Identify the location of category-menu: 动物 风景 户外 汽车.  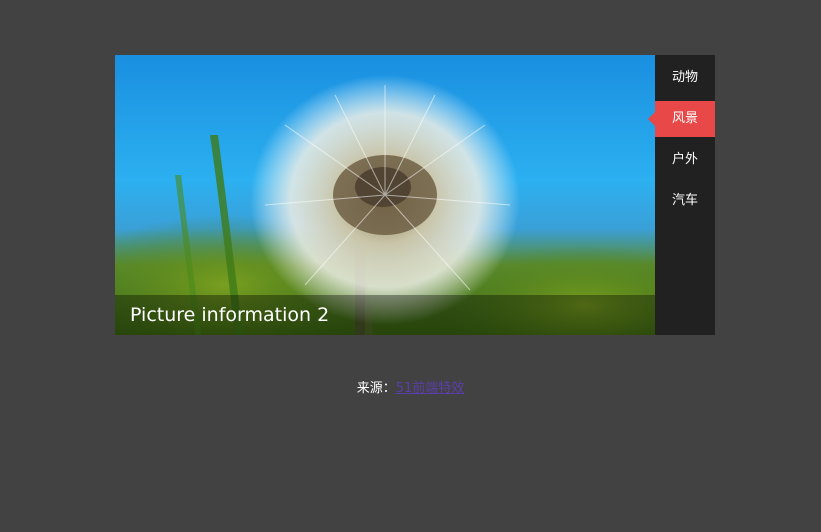
(681, 195).